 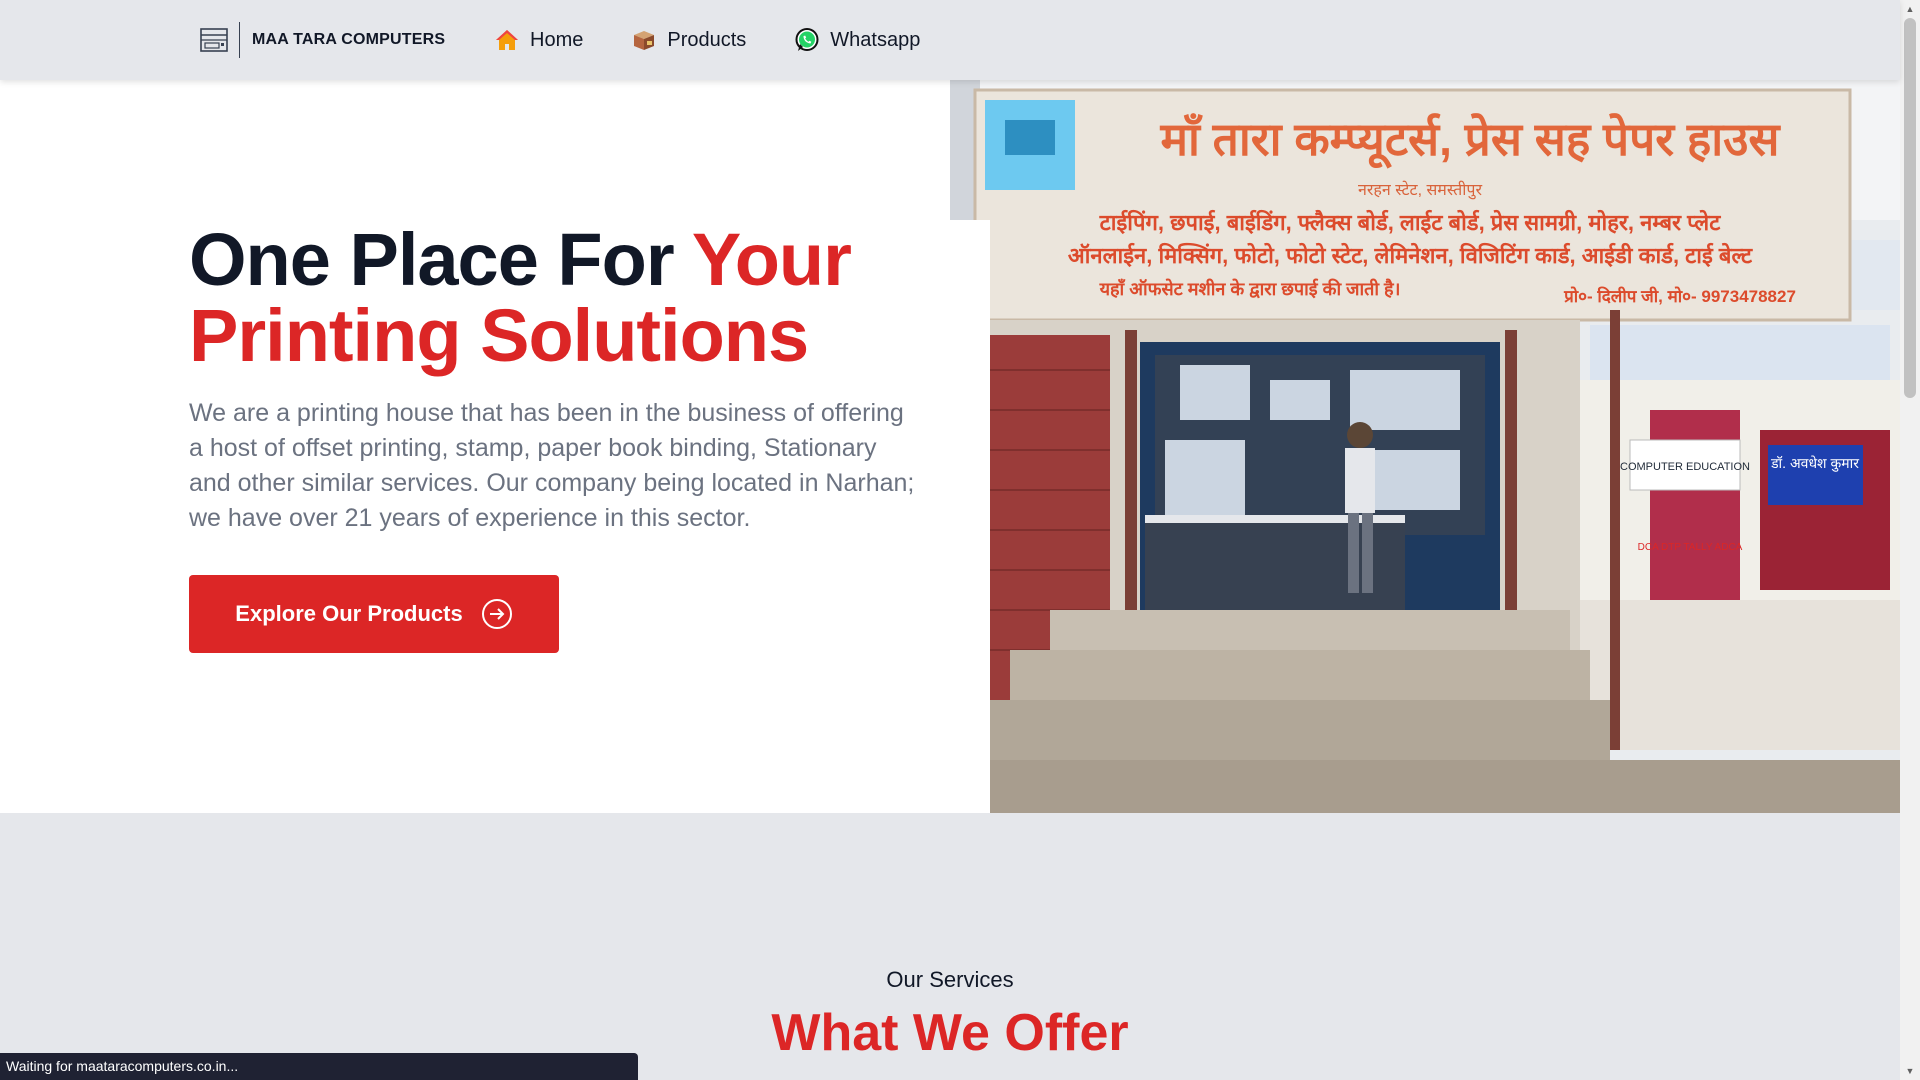 I want to click on sign-contact: प्रो०- दिलीप जी, मो०- 9973478827, so click(x=1679, y=296).